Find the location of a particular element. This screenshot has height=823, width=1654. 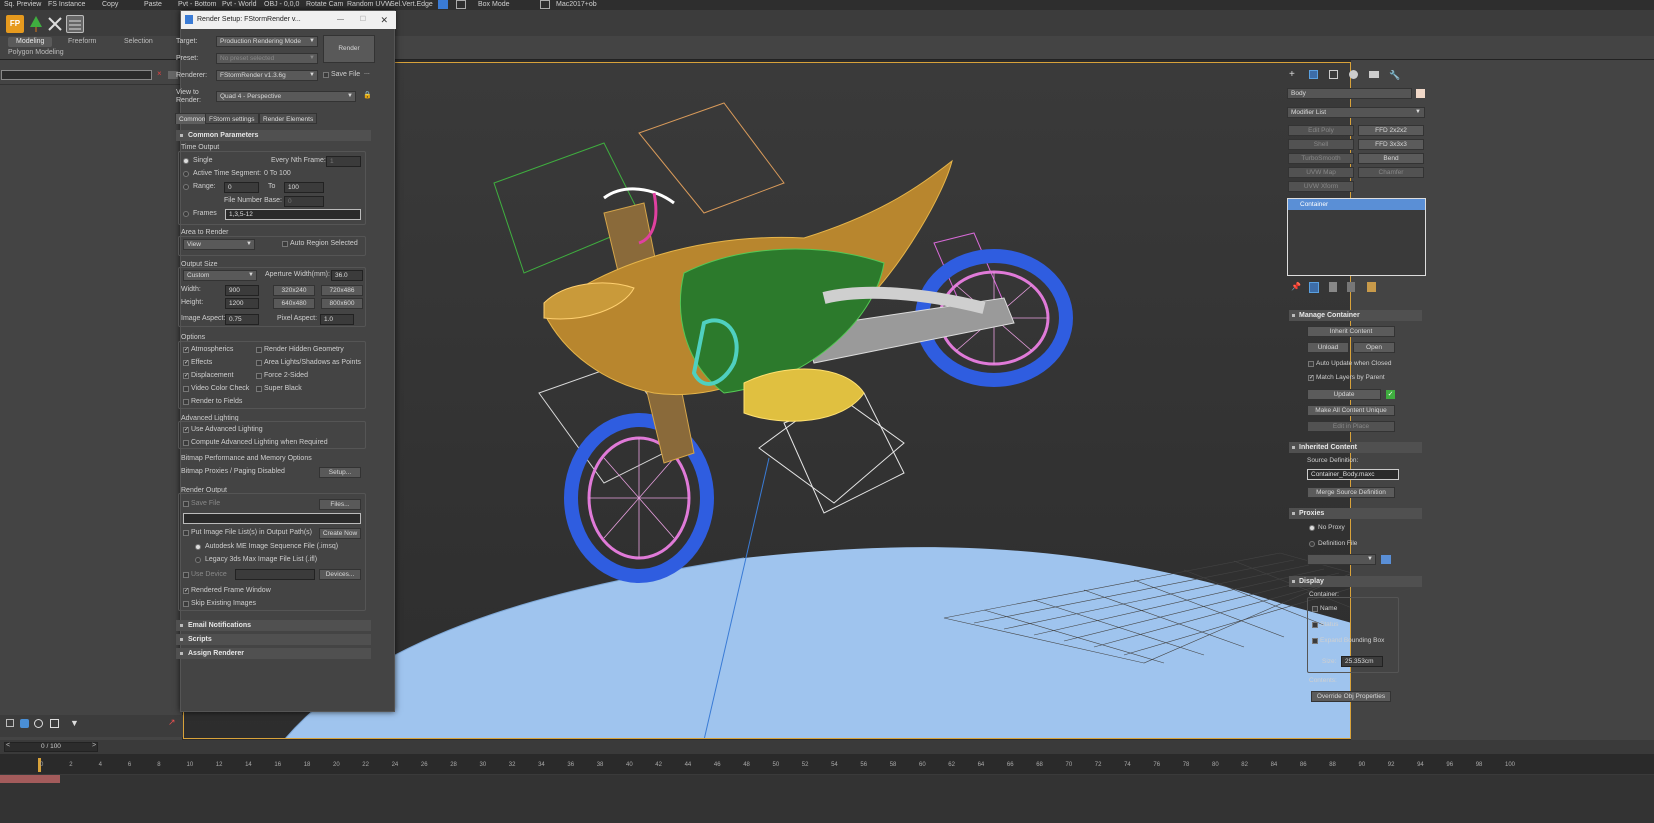

inherited-content-header: Inherited Content is located at coordinates (1355, 447).